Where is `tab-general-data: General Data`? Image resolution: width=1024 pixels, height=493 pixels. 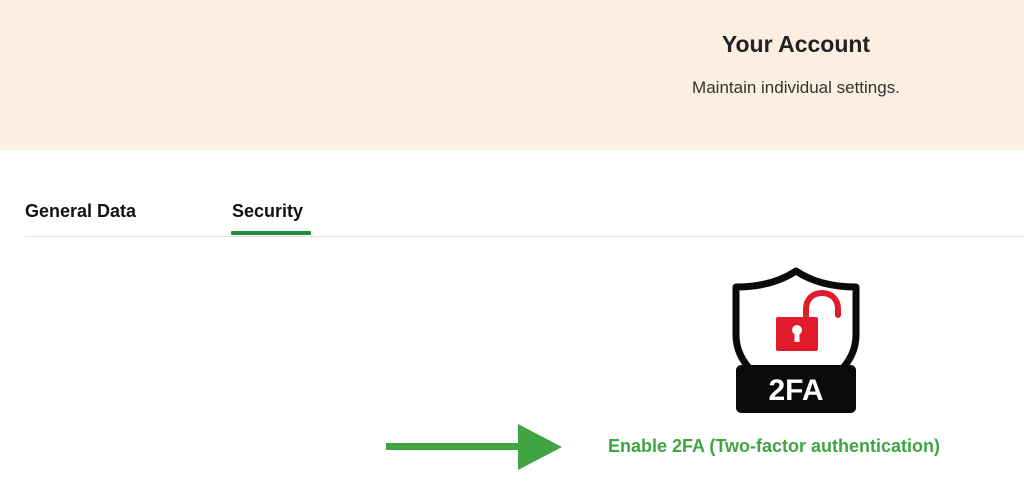
tab-general-data: General Data is located at coordinates (80, 216).